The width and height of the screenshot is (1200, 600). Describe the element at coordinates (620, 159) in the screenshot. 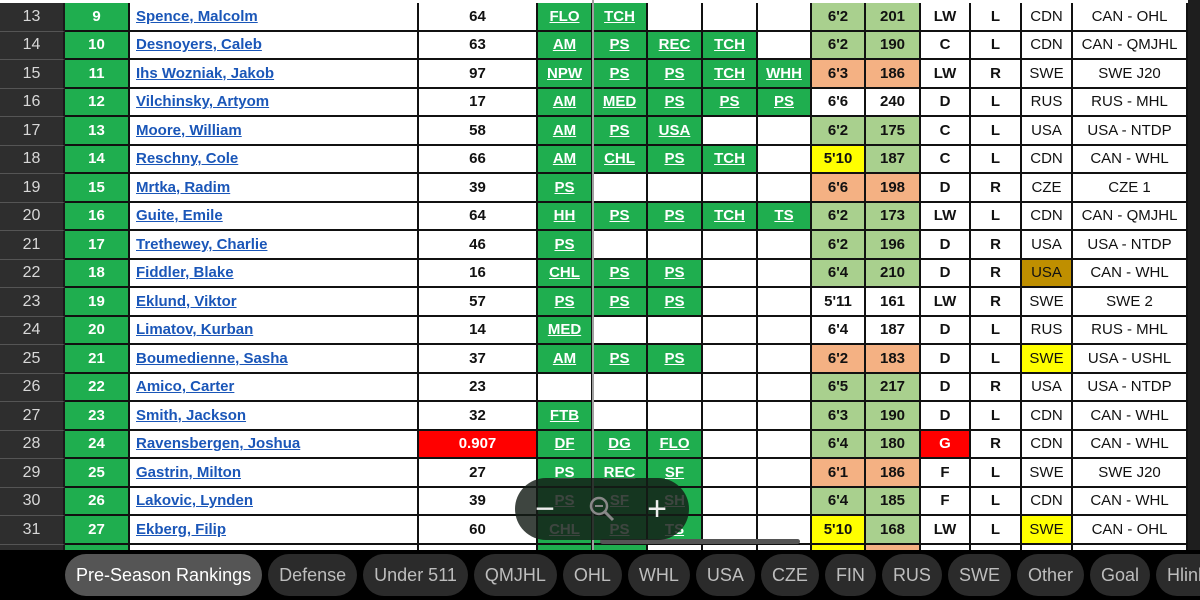

I see `tag-cell-2: CHL` at that location.